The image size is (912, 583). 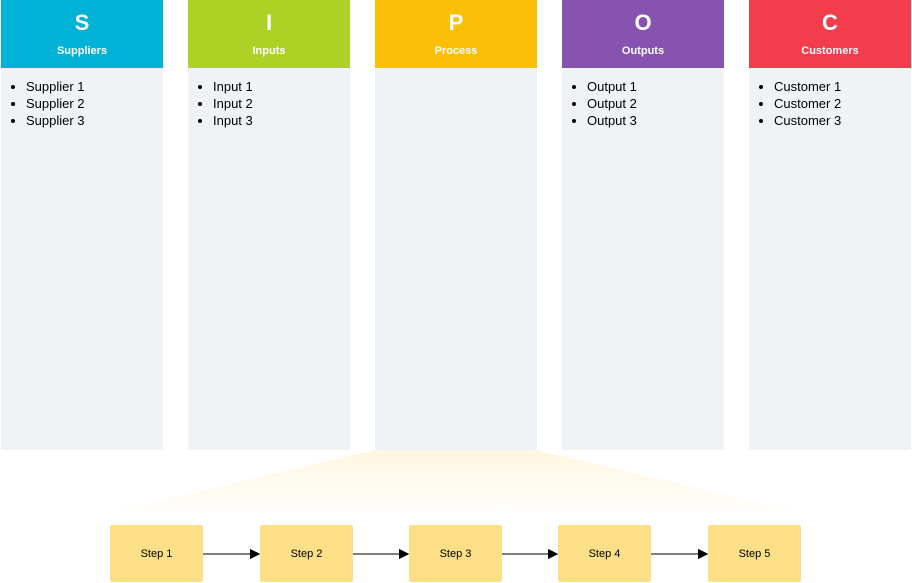 What do you see at coordinates (306, 553) in the screenshot?
I see `process-step-2: Step 2` at bounding box center [306, 553].